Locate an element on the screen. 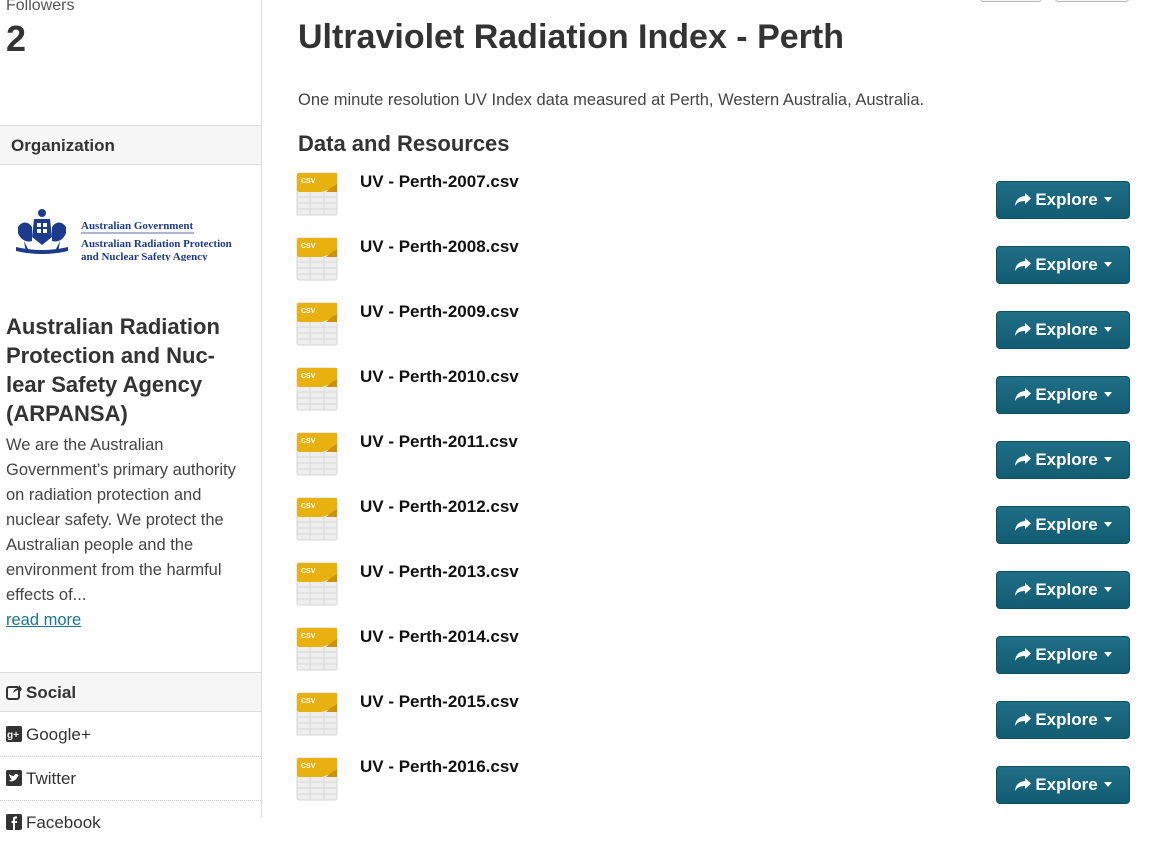  svg-text: g+ is located at coordinates (13, 735).